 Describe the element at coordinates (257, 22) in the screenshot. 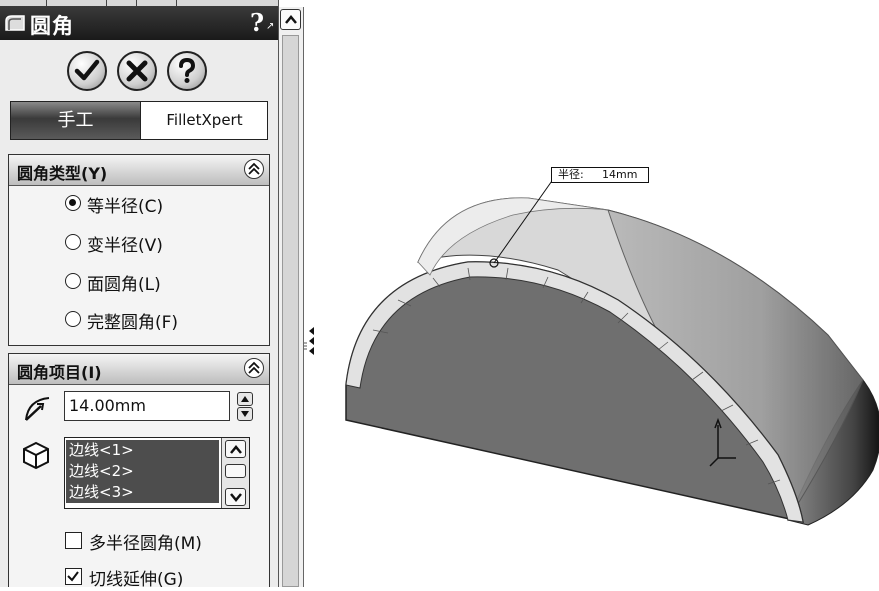

I see `help-icon: ?` at that location.